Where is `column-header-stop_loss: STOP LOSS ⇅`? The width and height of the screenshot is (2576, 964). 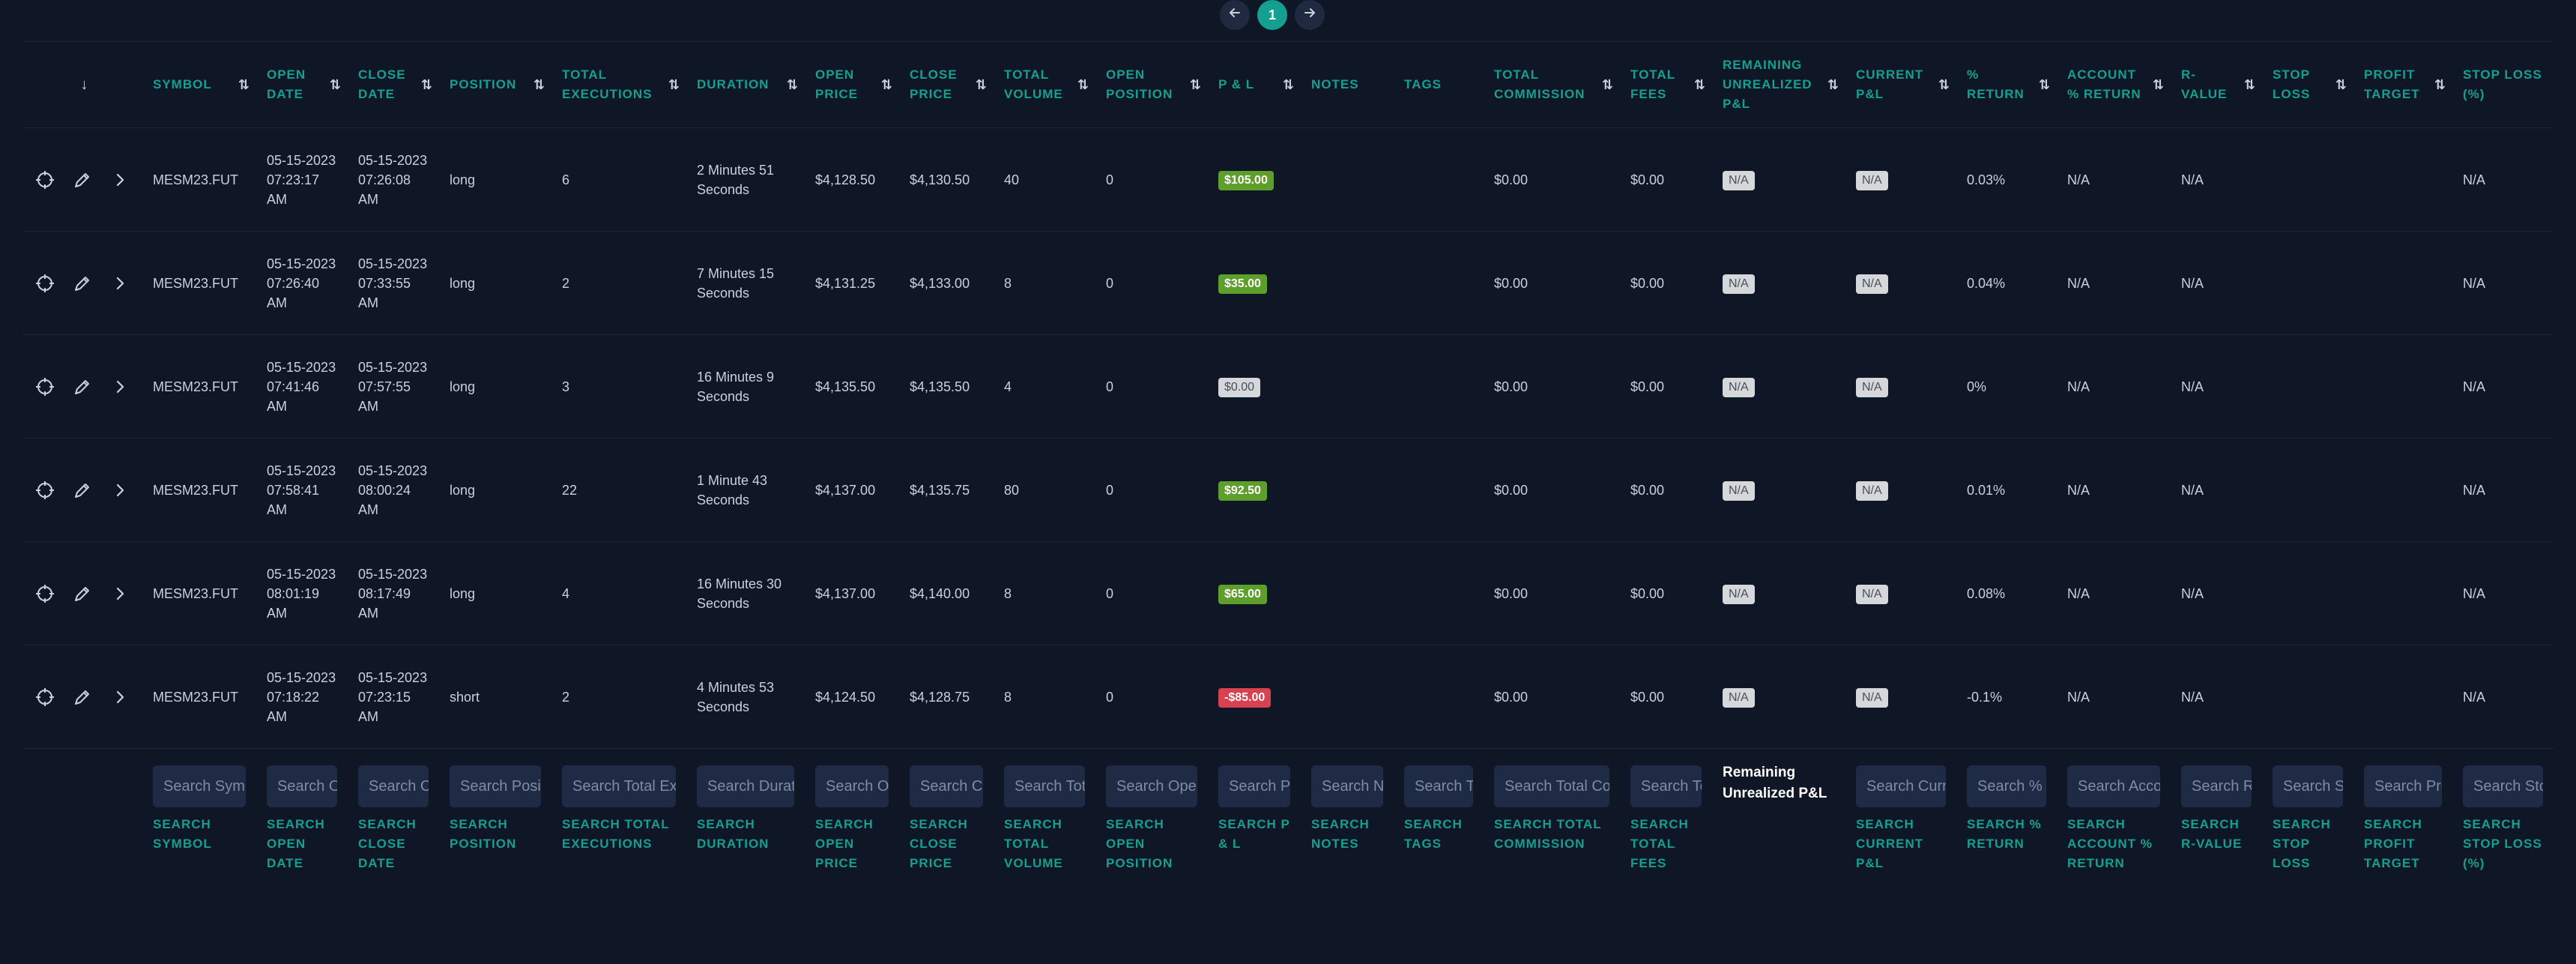
column-header-stop_loss: STOP LOSS ⇅ is located at coordinates (2307, 85).